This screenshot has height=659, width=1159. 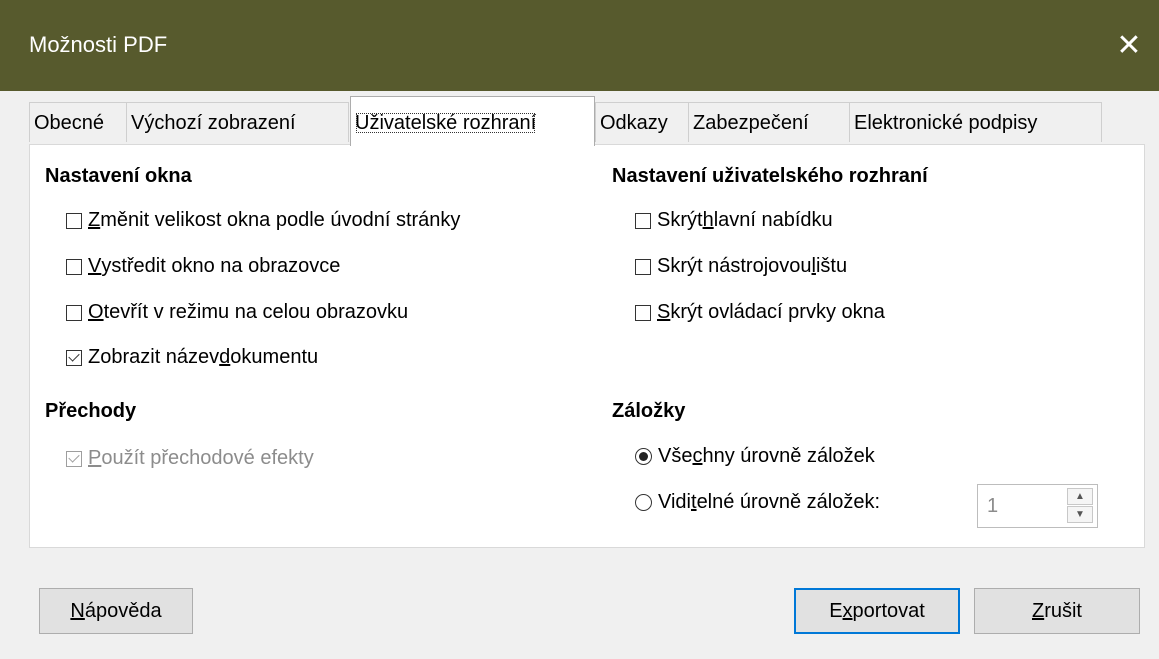 I want to click on tab-initial-view: Výchozí zobrazení, so click(x=237, y=122).